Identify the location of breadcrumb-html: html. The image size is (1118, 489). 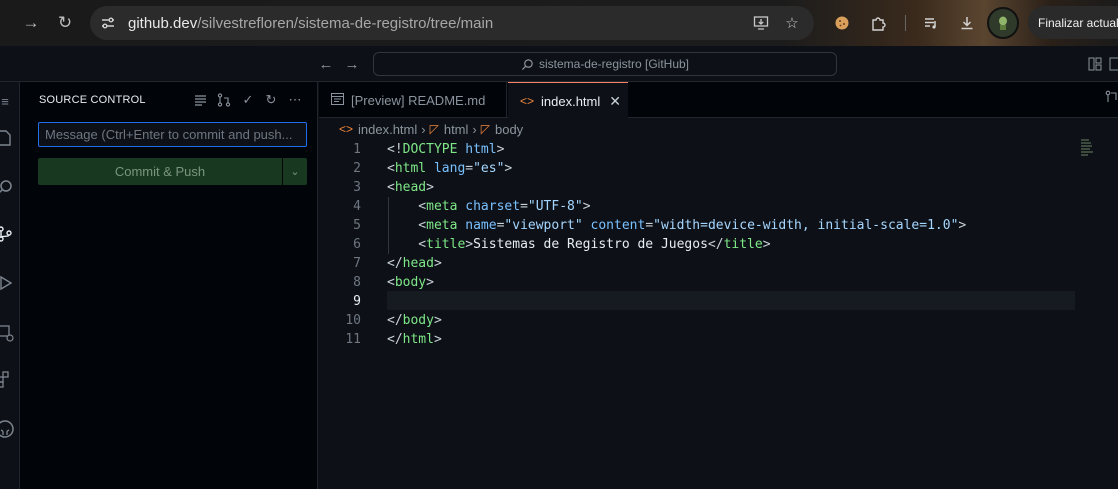
(456, 129).